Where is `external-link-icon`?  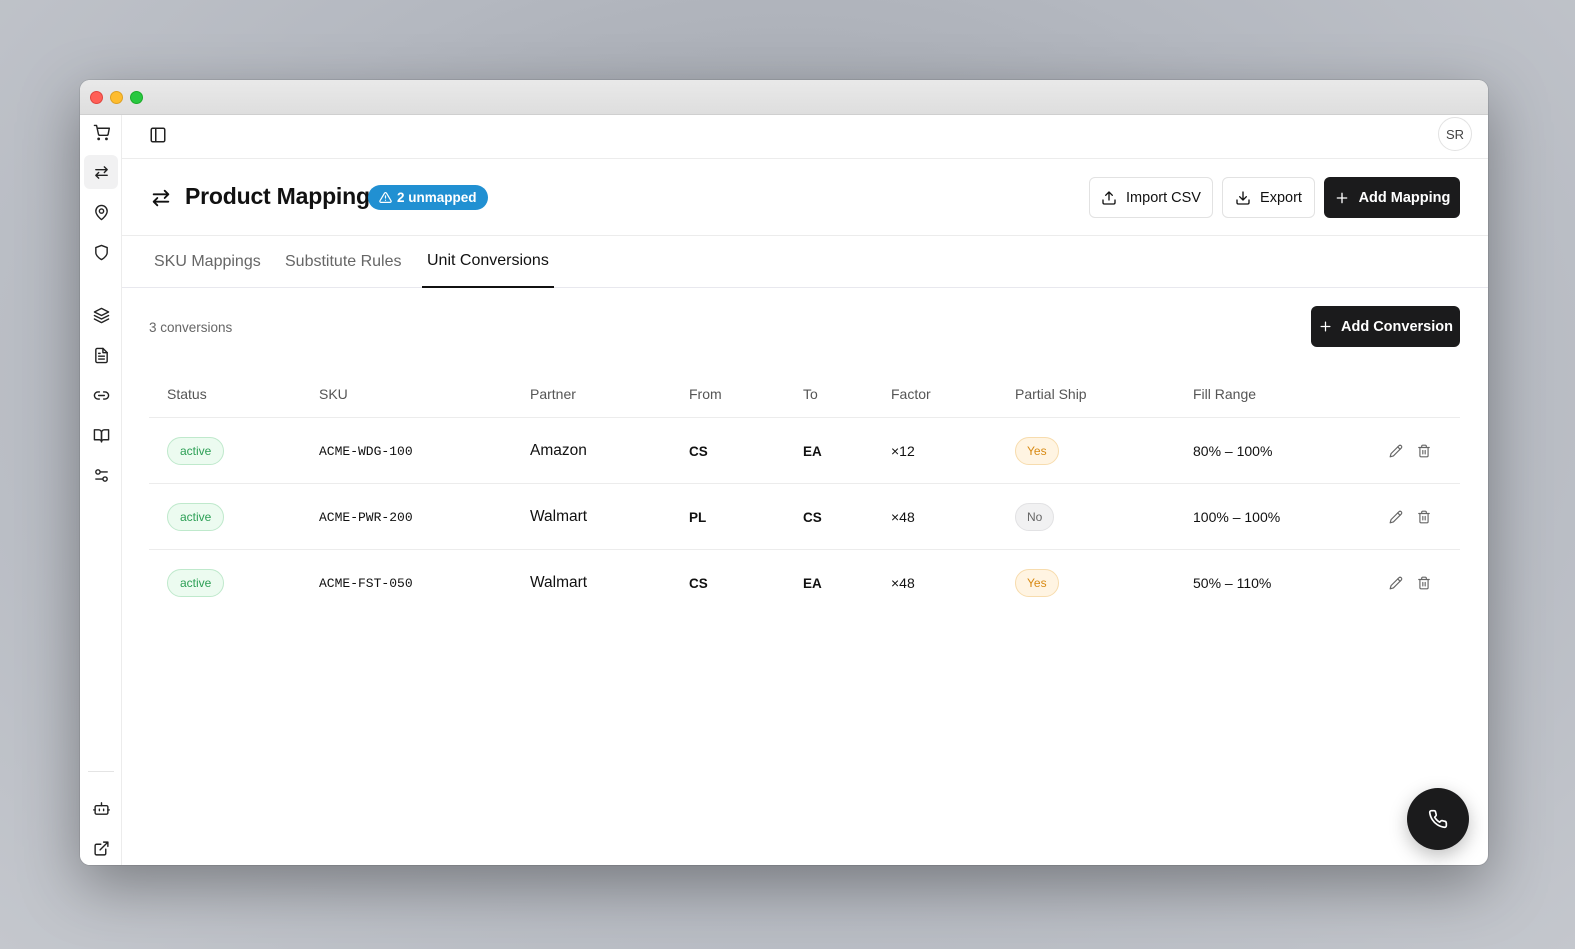
external-link-icon is located at coordinates (101, 848).